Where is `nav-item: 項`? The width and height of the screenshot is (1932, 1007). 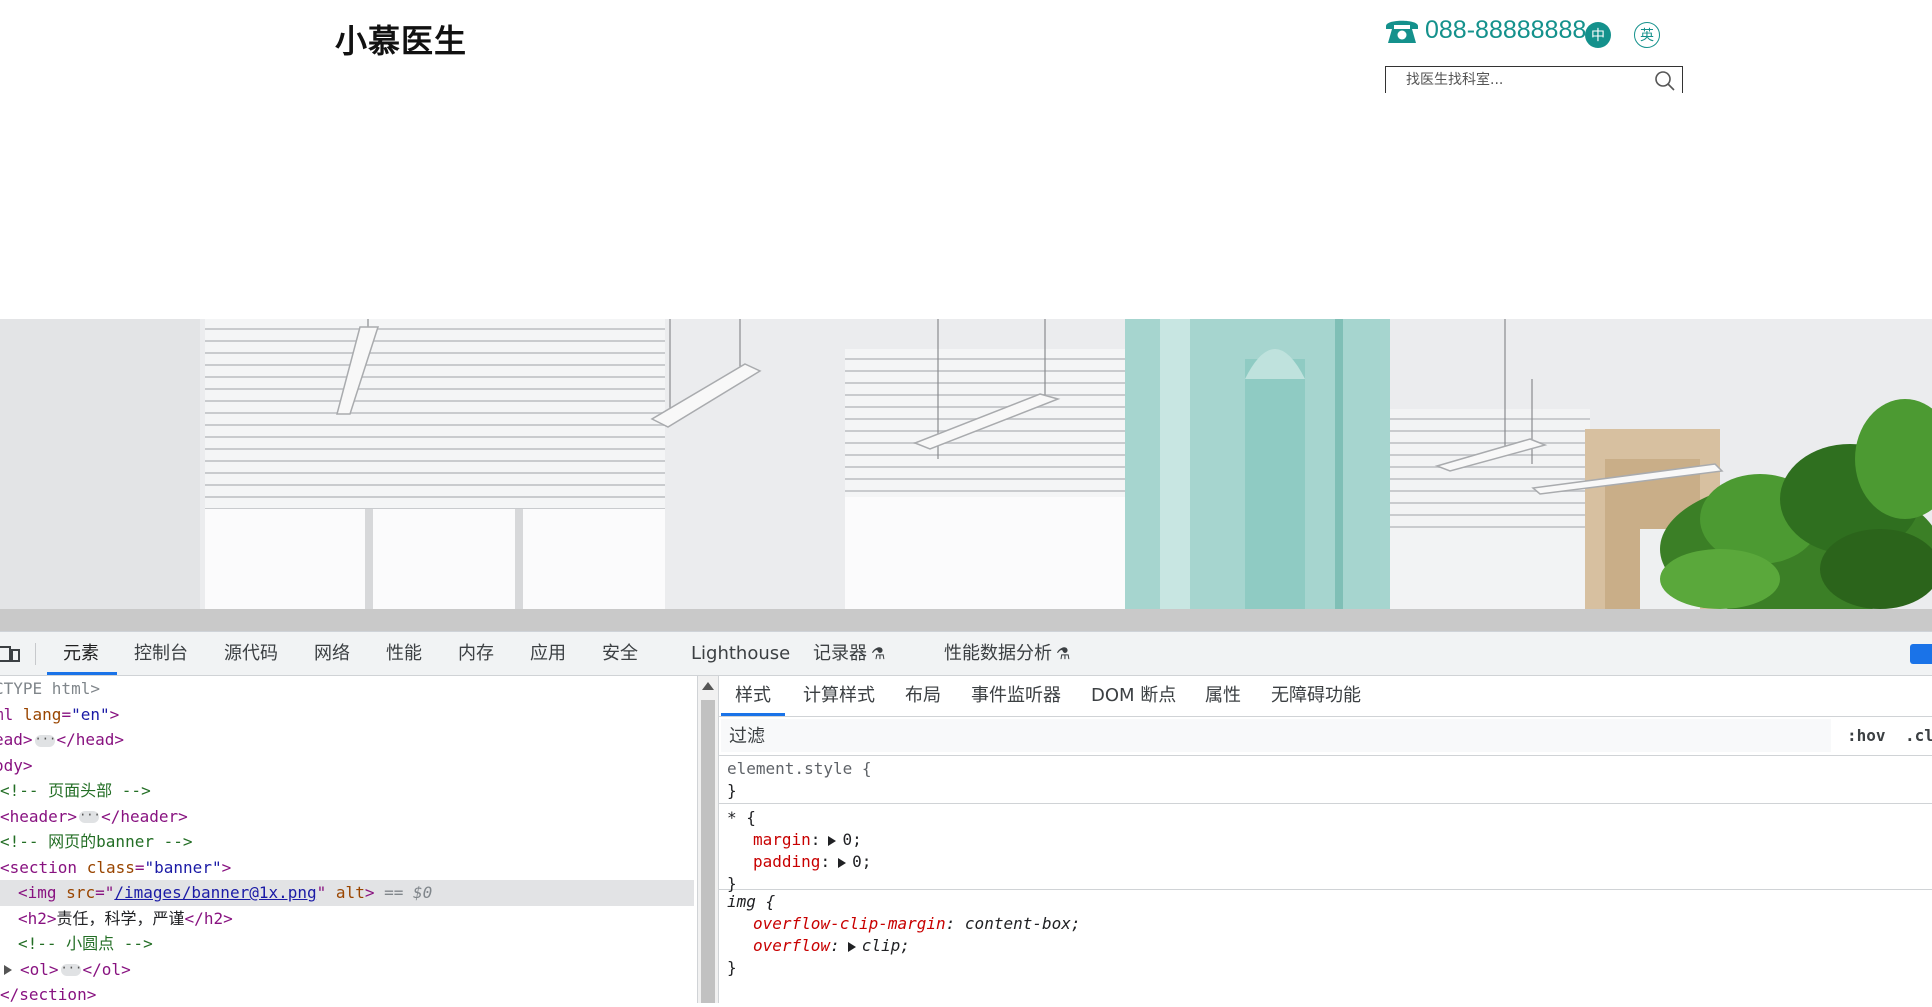 nav-item: 項 is located at coordinates (4, 223).